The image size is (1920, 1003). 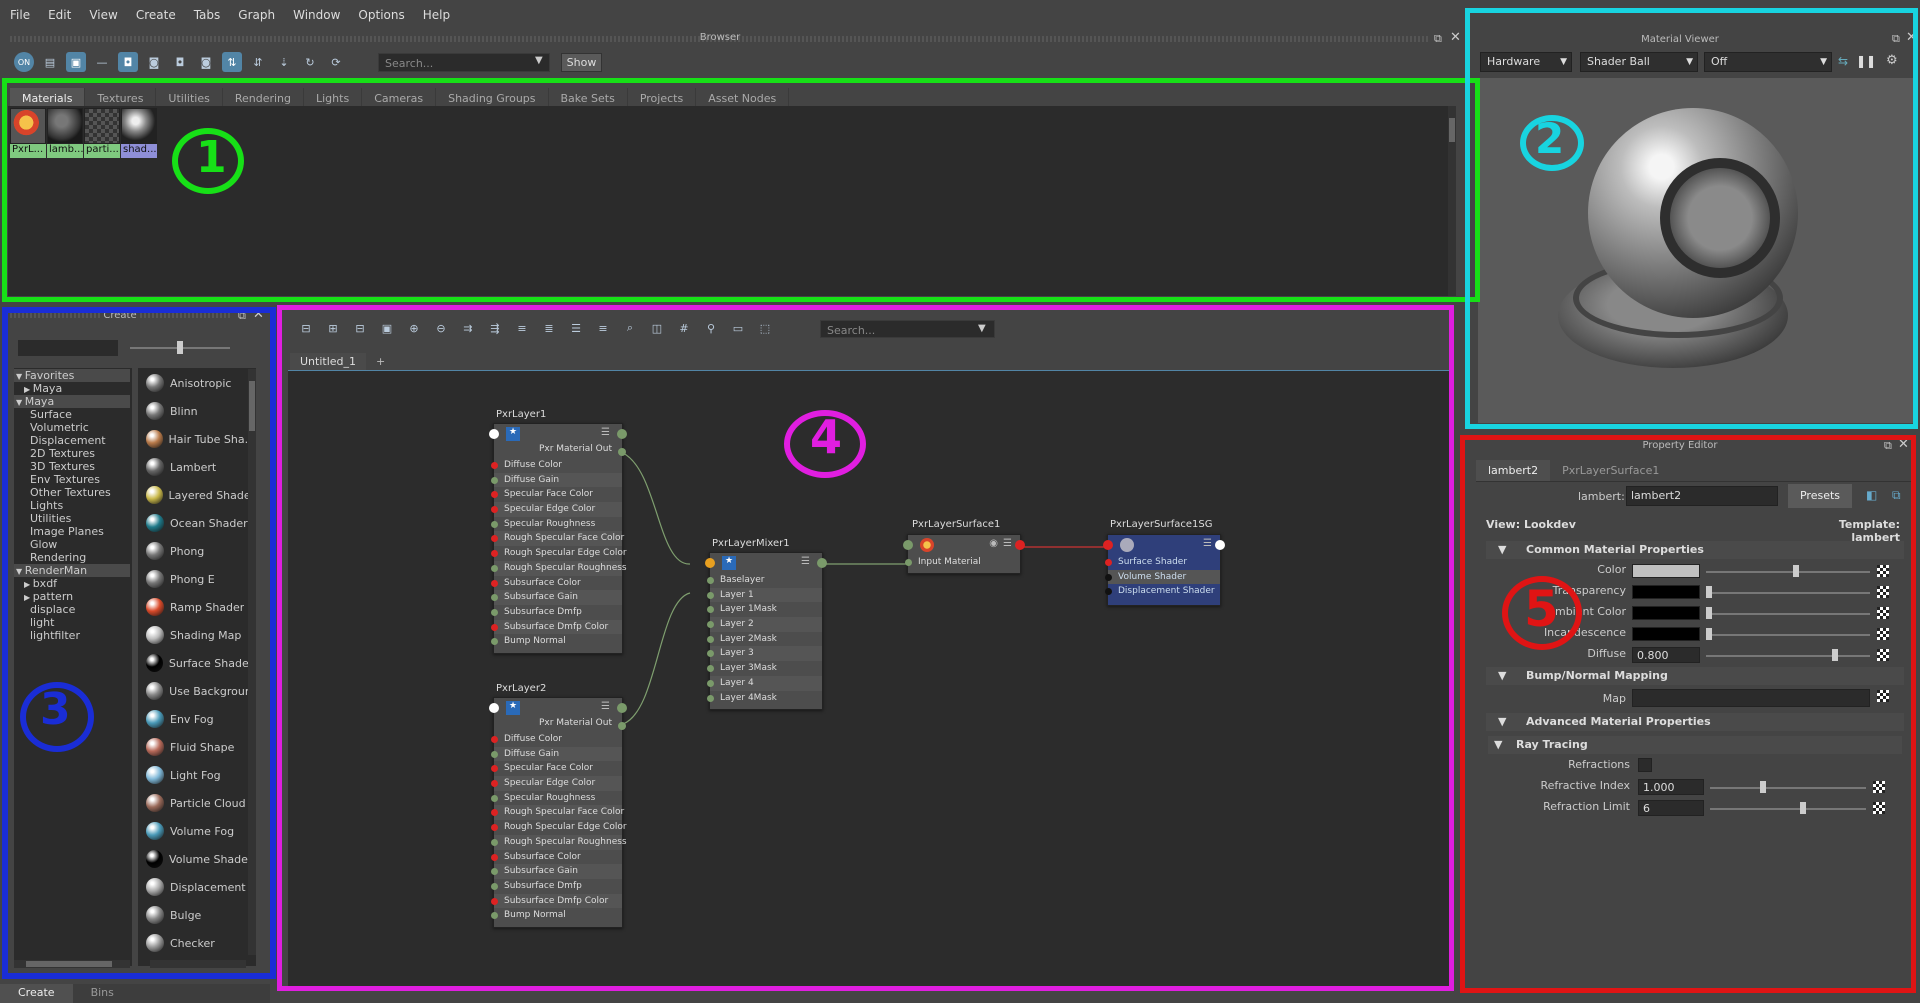 I want to click on menu-graph: Graph, so click(x=256, y=15).